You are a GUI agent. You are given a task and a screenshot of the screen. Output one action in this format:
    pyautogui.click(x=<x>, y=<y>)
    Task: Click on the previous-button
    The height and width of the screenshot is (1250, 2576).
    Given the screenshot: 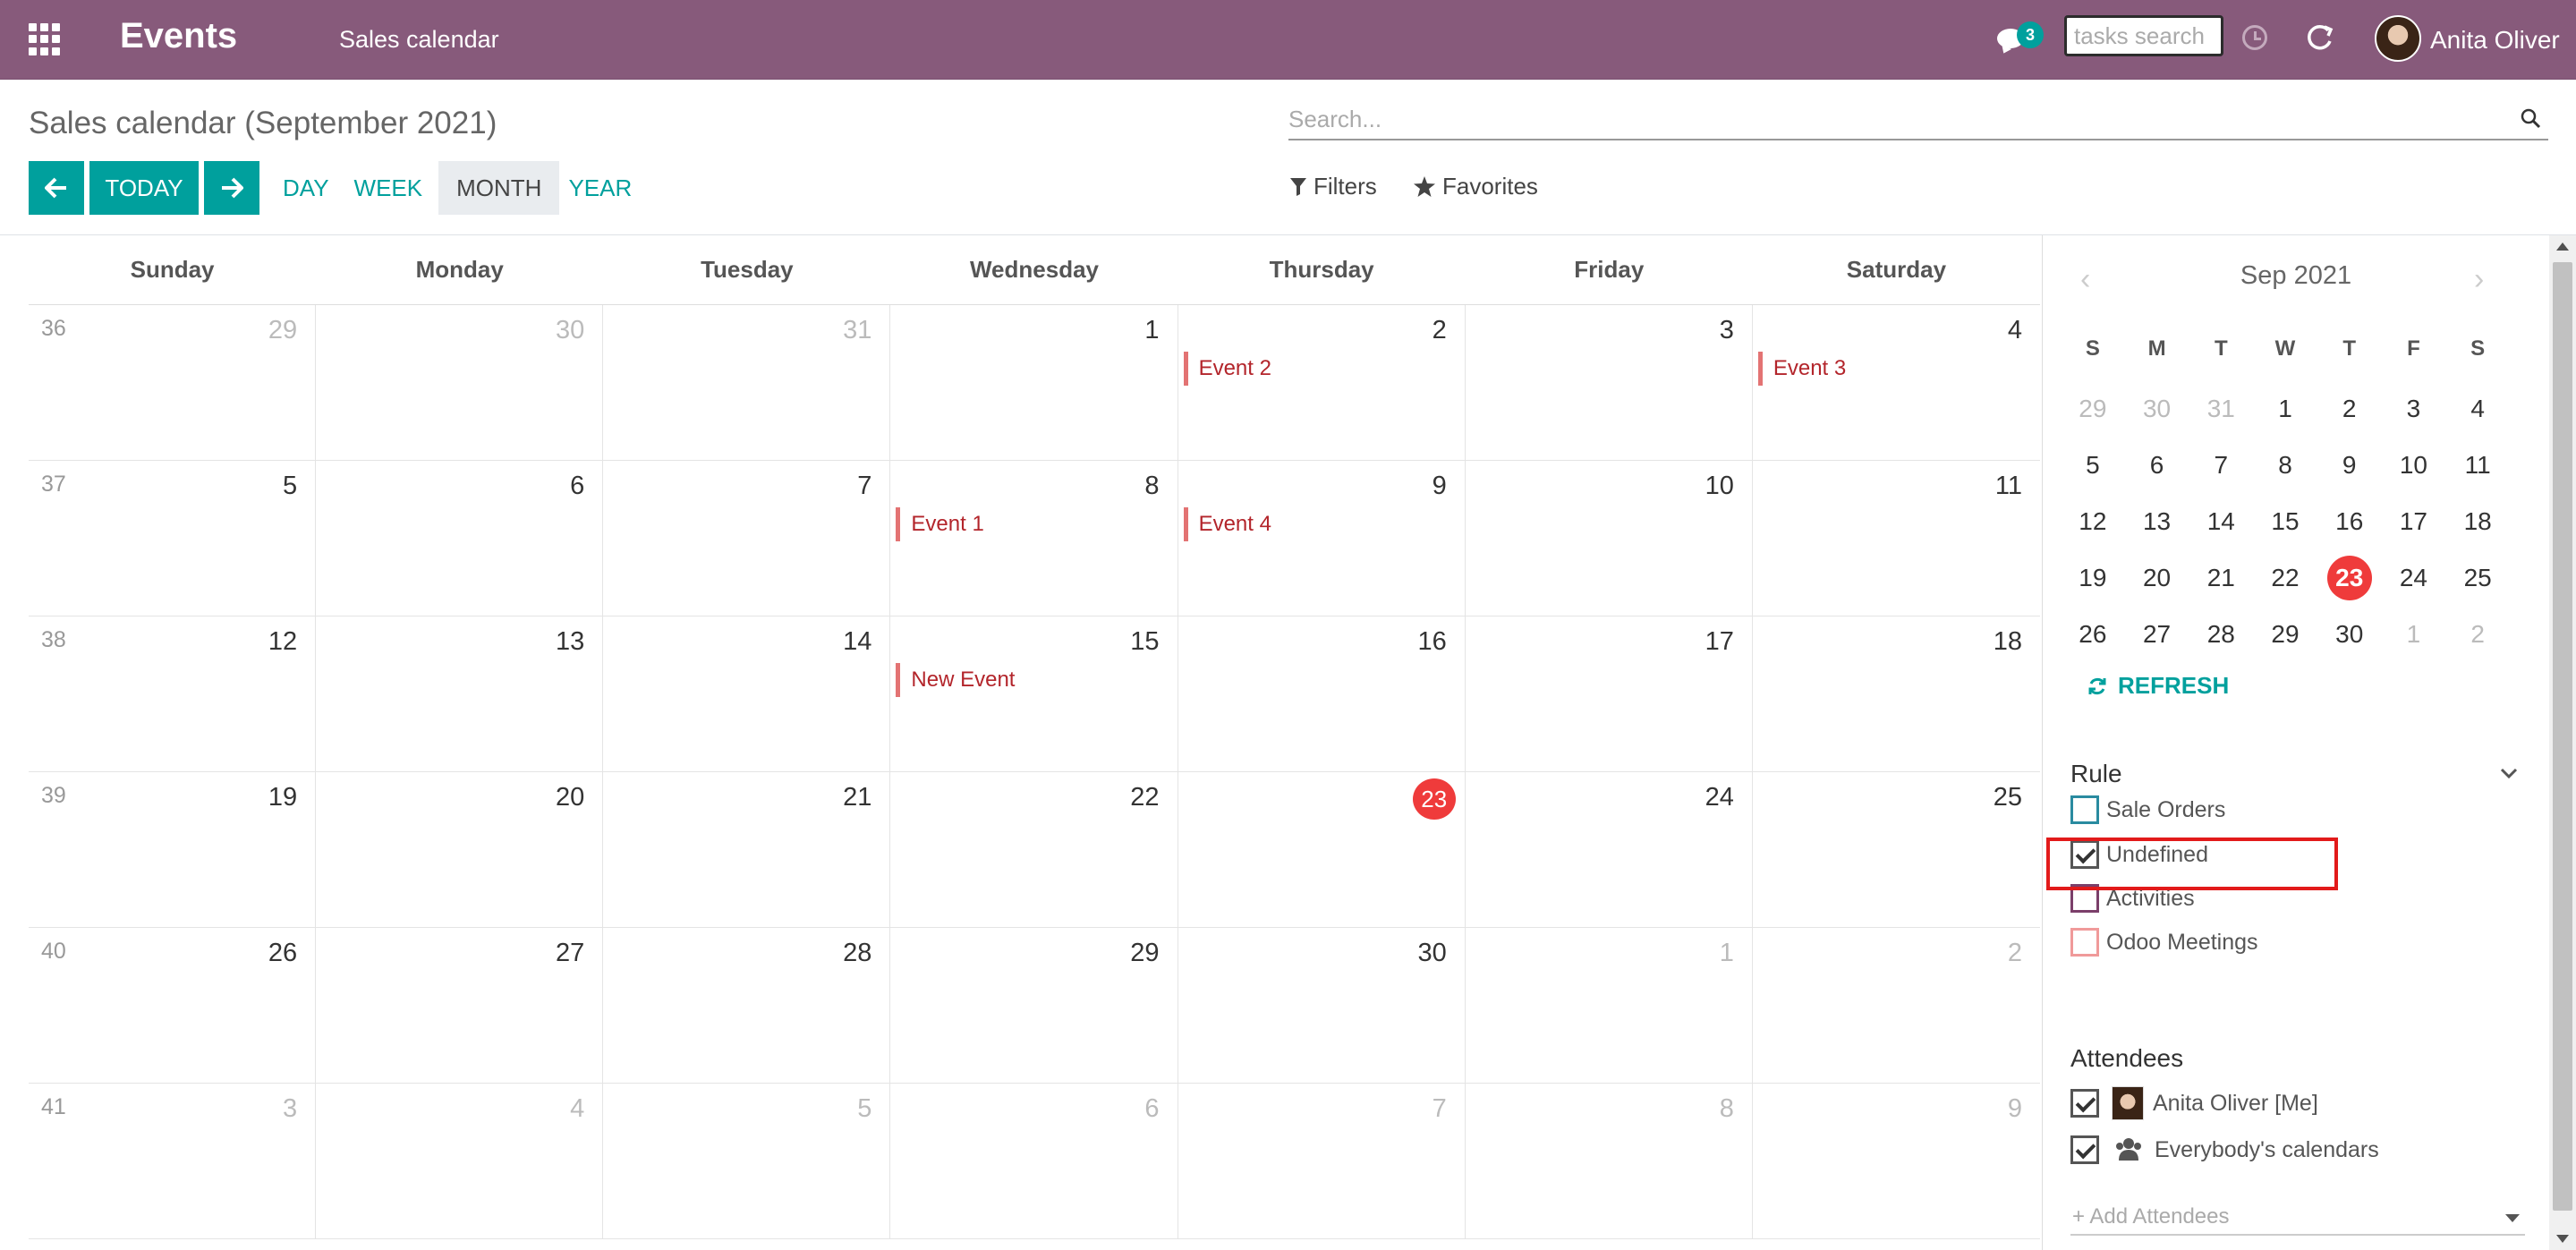 What is the action you would take?
    pyautogui.click(x=56, y=188)
    